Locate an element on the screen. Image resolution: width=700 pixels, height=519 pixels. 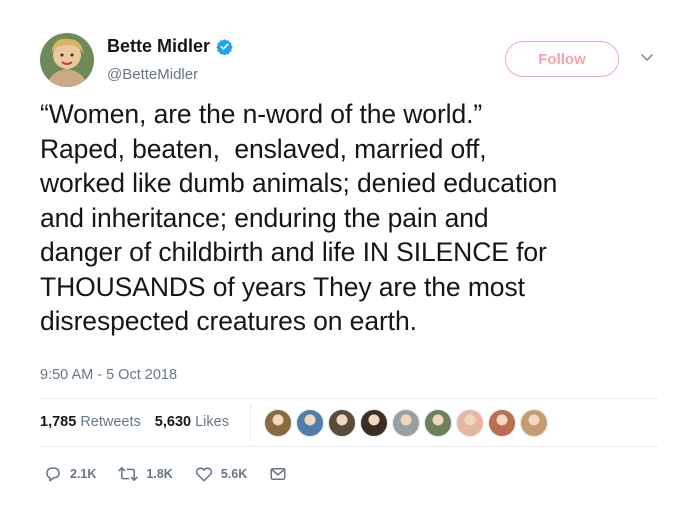
liker-avatars is located at coordinates (408, 423).